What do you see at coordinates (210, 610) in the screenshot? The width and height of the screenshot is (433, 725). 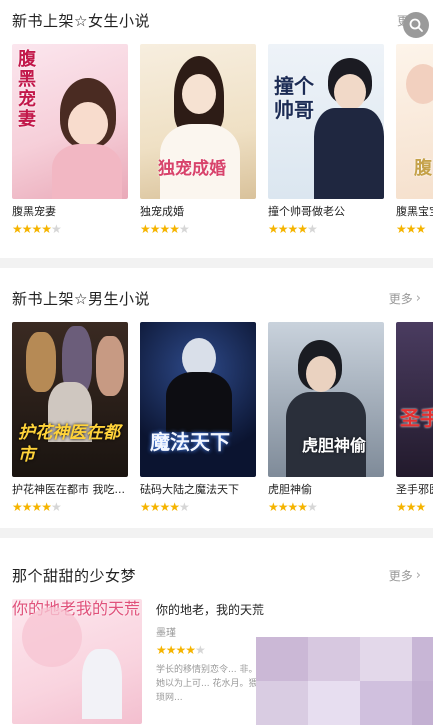 I see `featured-title: 你的地老，我的天荒` at bounding box center [210, 610].